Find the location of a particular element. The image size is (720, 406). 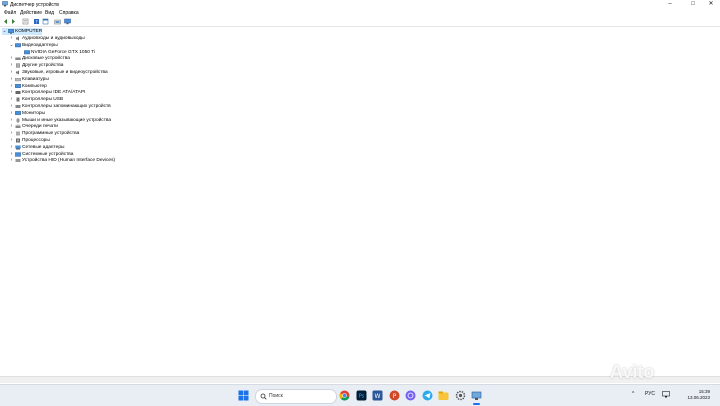

network-adapter-icon is located at coordinates (18, 147).